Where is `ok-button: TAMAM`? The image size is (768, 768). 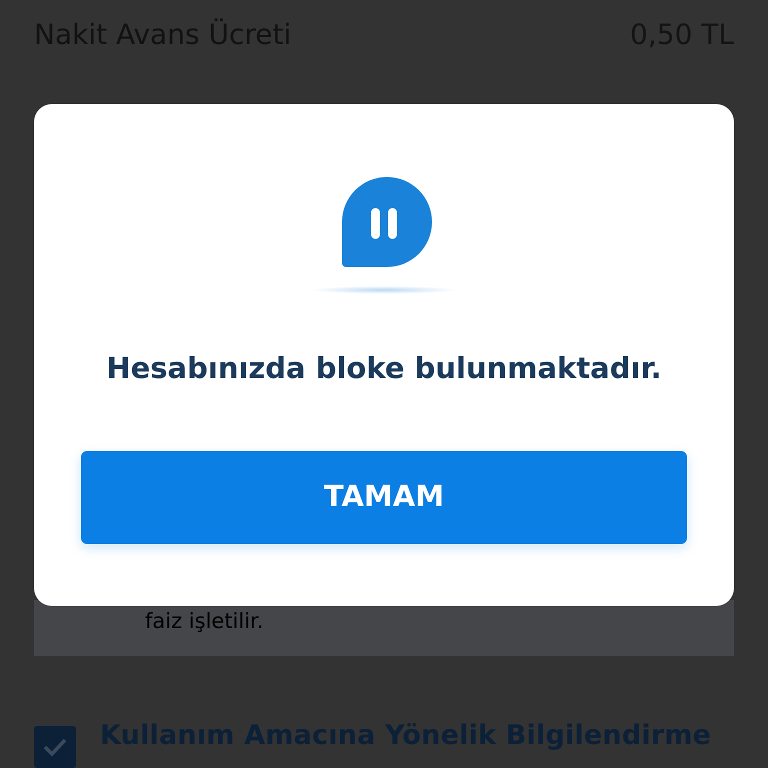 ok-button: TAMAM is located at coordinates (384, 497).